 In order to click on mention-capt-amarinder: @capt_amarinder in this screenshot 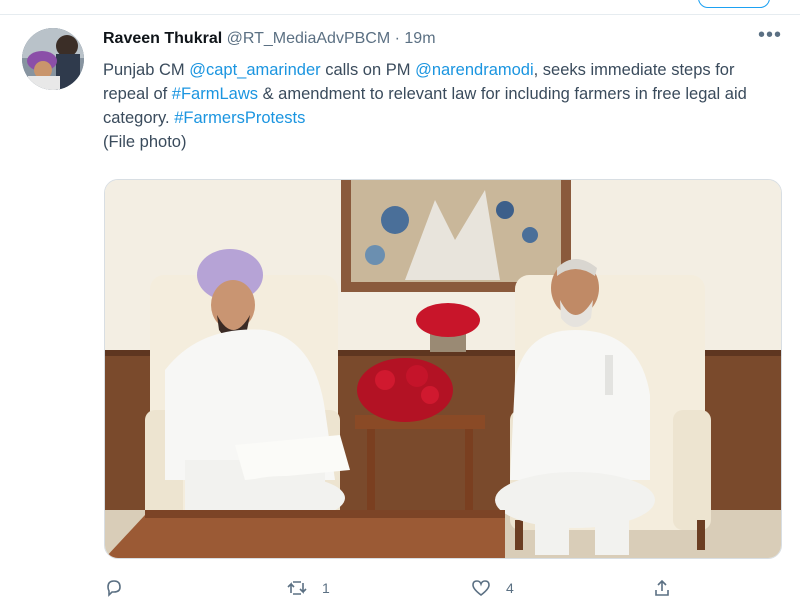, I will do `click(254, 70)`.